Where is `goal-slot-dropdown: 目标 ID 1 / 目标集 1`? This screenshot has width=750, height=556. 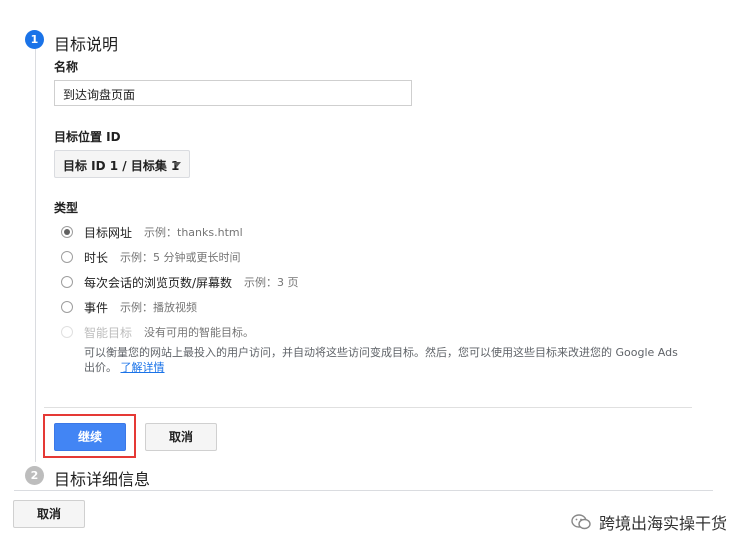 goal-slot-dropdown: 目标 ID 1 / 目标集 1 is located at coordinates (122, 164).